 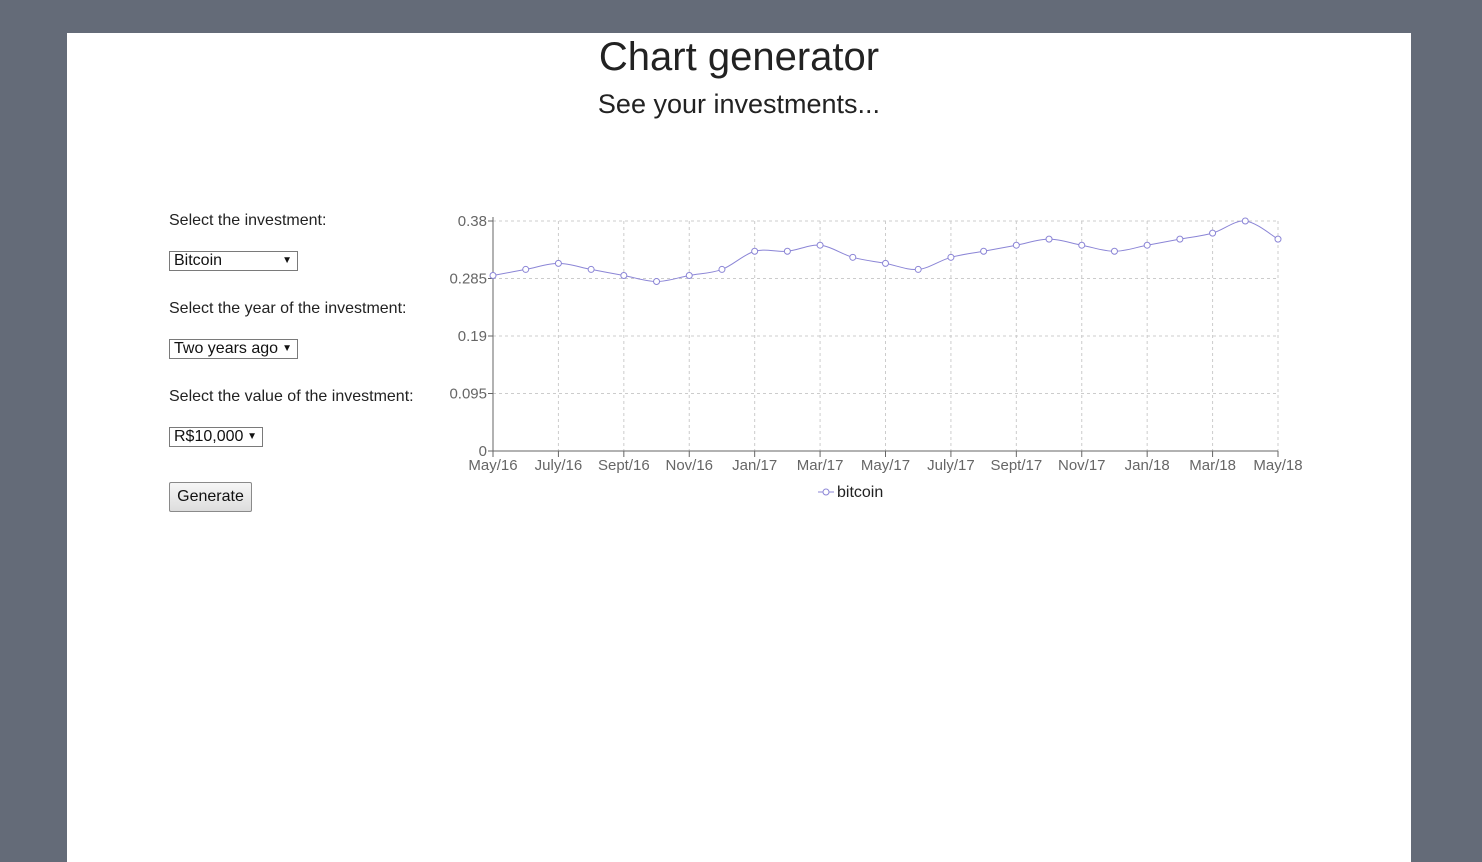 I want to click on x-tick-label: July/17, so click(x=951, y=465).